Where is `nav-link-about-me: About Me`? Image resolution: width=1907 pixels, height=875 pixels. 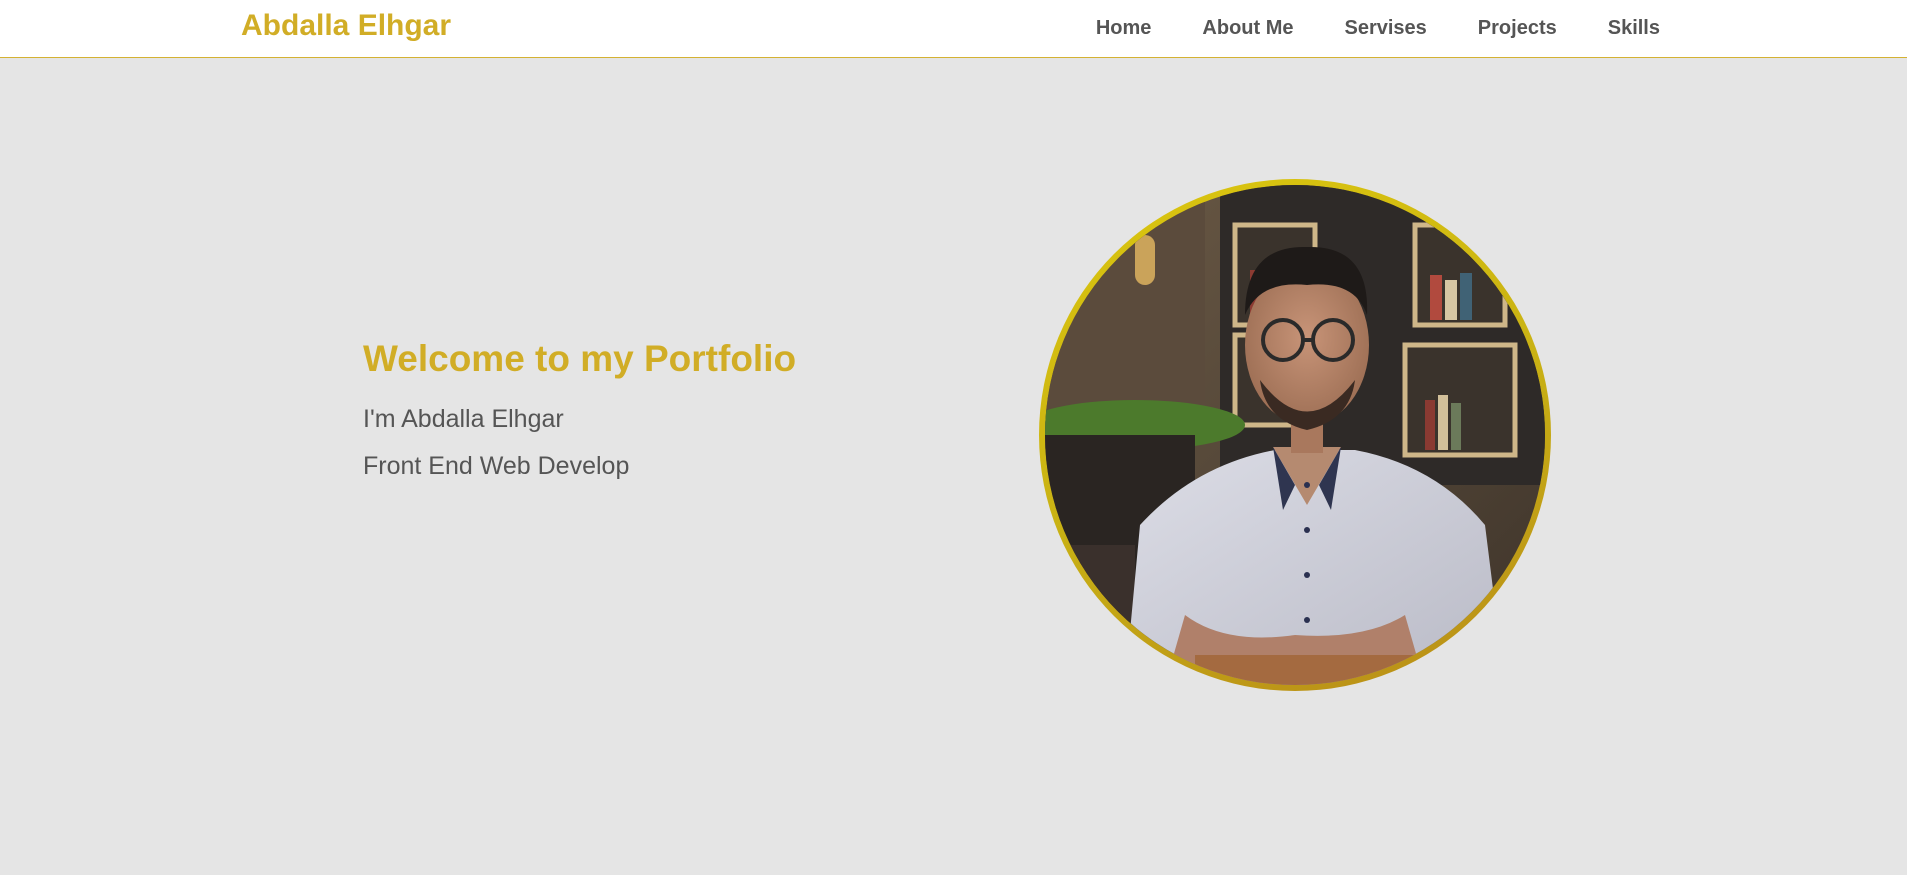
nav-link-about-me: About Me is located at coordinates (1247, 28).